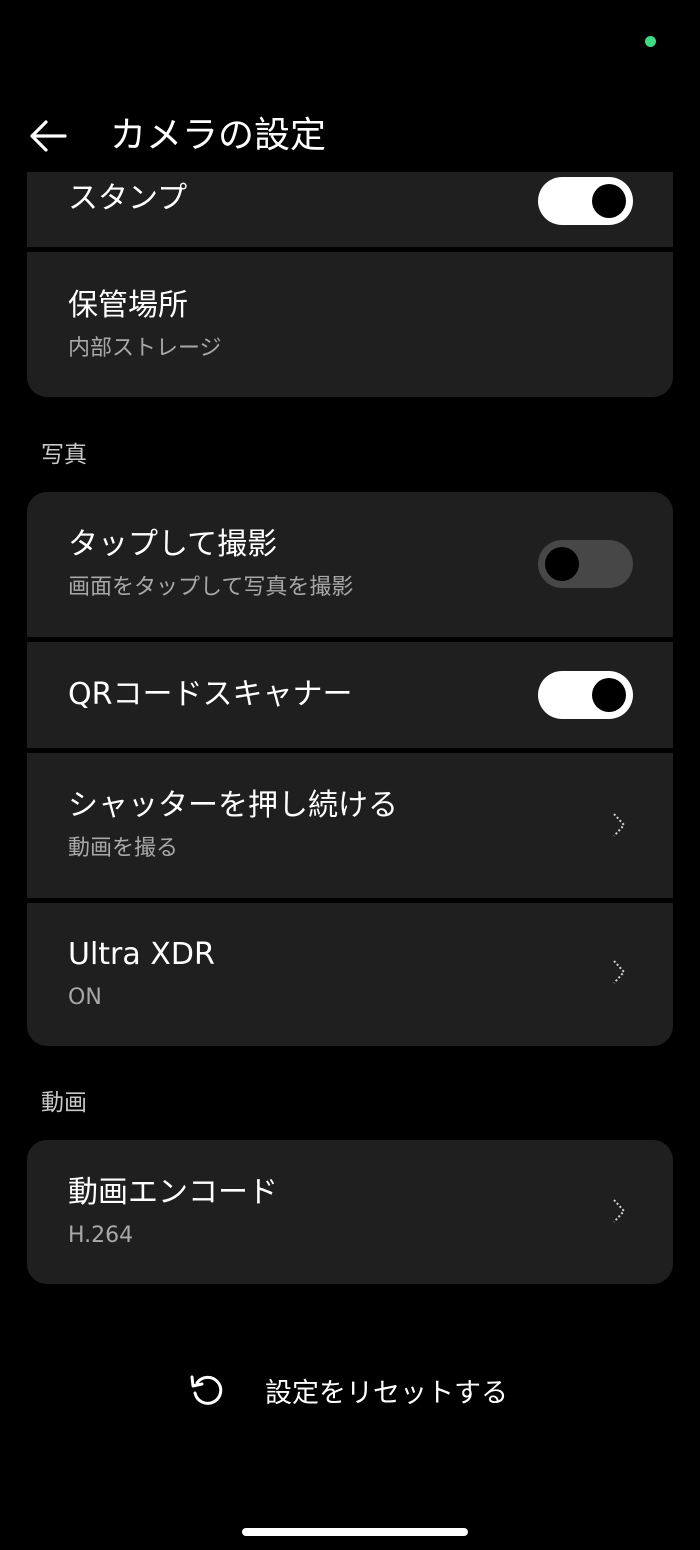  What do you see at coordinates (355, 1532) in the screenshot?
I see `home-indicator` at bounding box center [355, 1532].